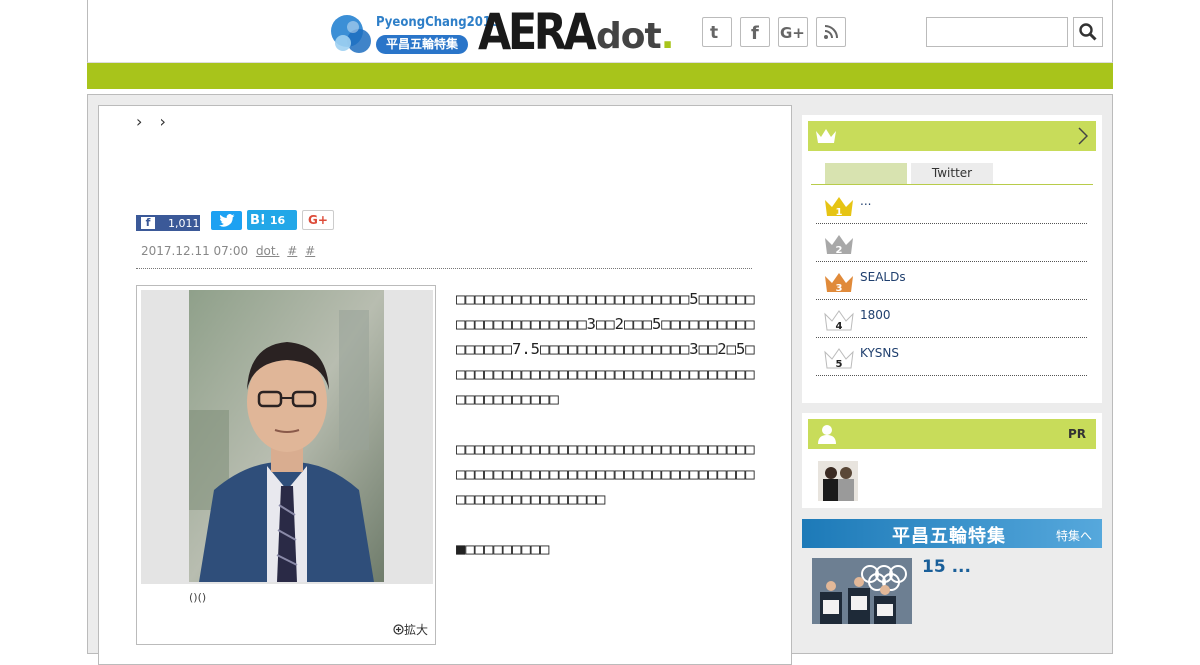 The image size is (1200, 665). I want to click on logo-dot: dot., so click(635, 36).